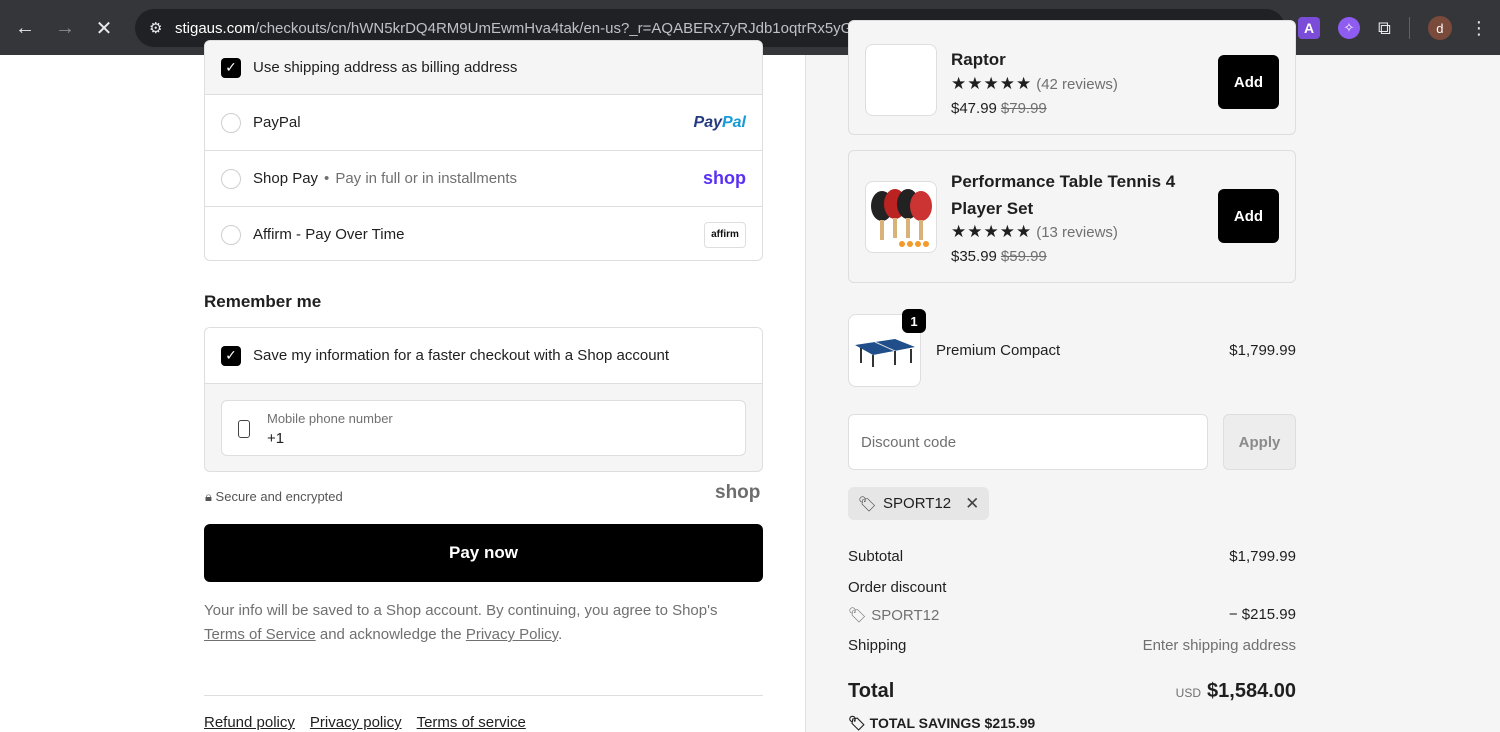 The width and height of the screenshot is (1500, 732). I want to click on product-title: Performance Table Tennis 4 Player Set, so click(1063, 195).